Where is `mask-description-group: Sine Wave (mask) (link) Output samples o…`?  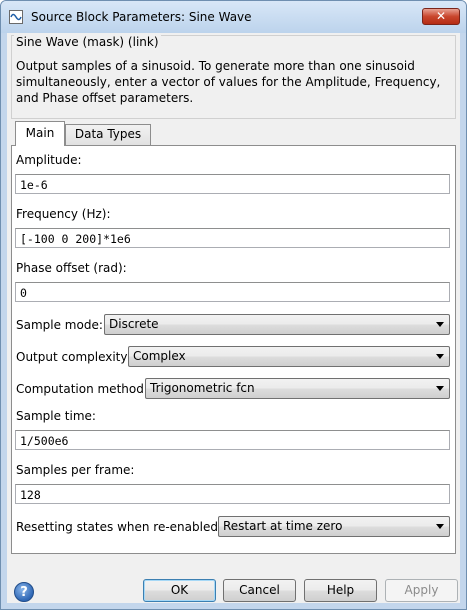 mask-description-group: Sine Wave (mask) (link) Output samples o… is located at coordinates (233, 77).